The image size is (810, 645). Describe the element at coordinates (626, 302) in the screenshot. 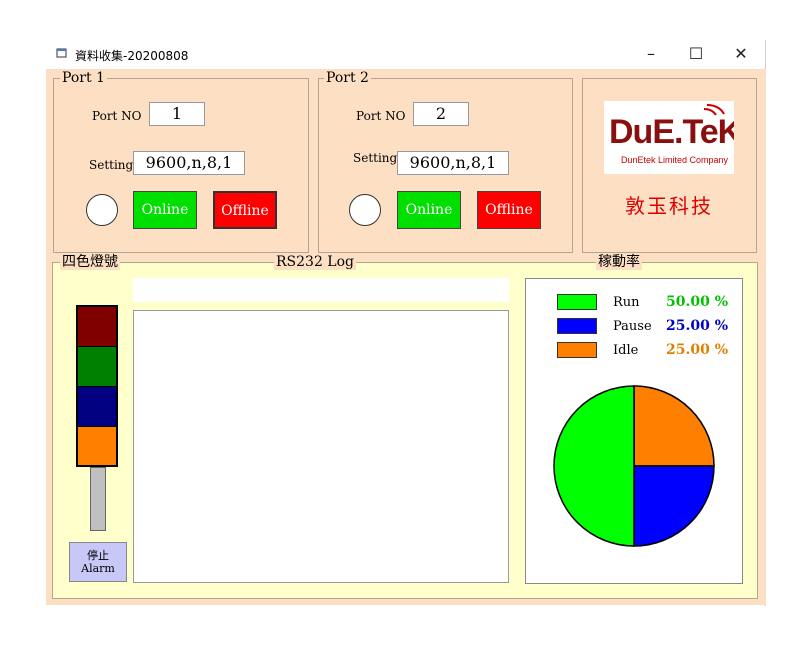

I see `legend-name-run: Run` at that location.